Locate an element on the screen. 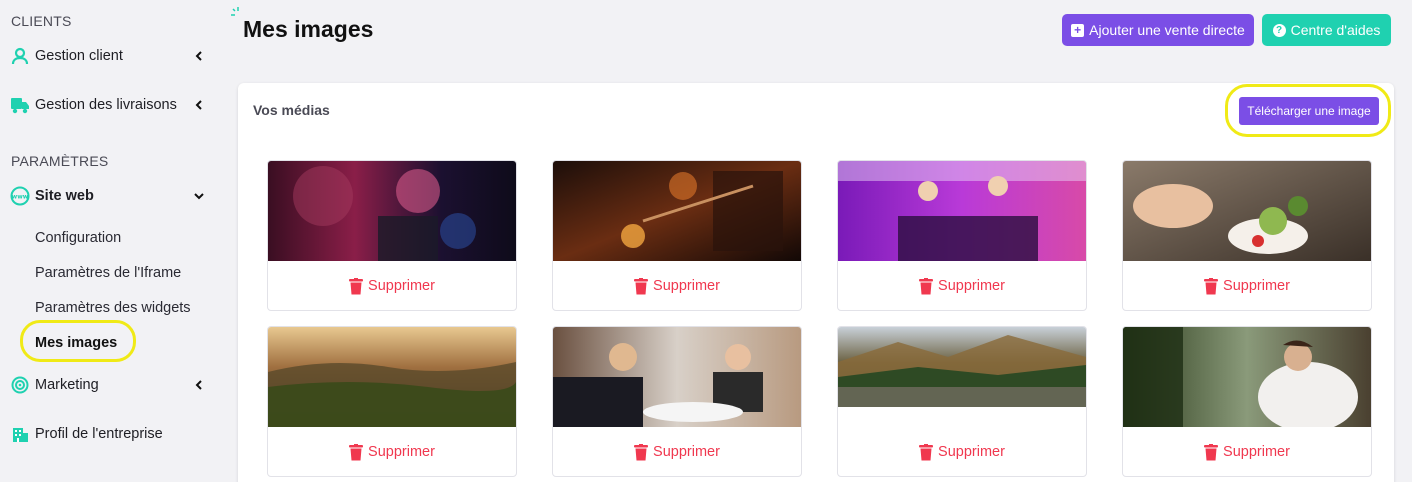 This screenshot has height=482, width=1412. nav-gestion-client: Gestion client is located at coordinates (107, 56).